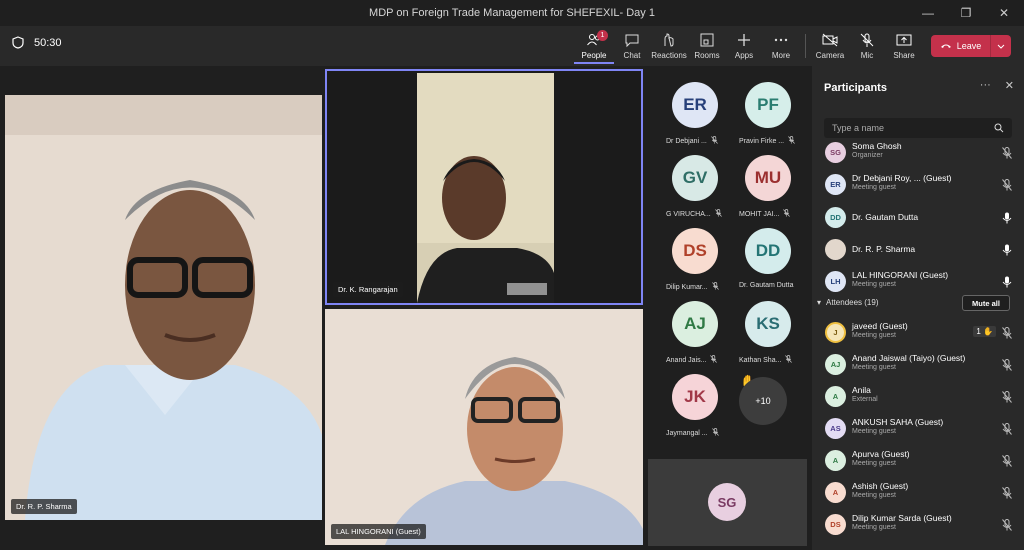 Image resolution: width=1024 pixels, height=550 pixels. What do you see at coordinates (865, 399) in the screenshot?
I see `participant-role: External` at bounding box center [865, 399].